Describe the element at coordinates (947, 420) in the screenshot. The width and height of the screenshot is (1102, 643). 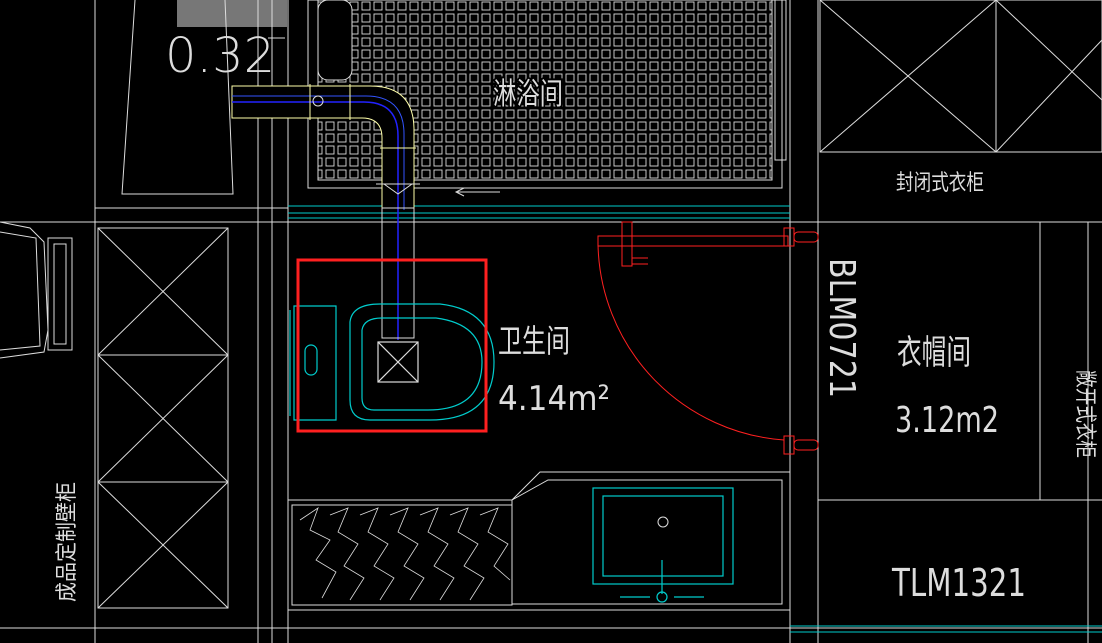
I see `cloakroom-area: 3.12m2` at that location.